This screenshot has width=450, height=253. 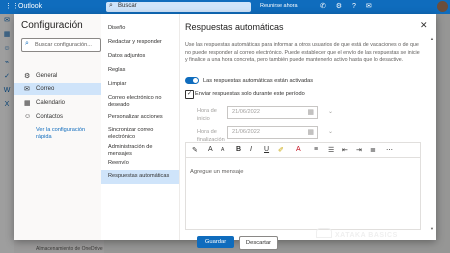 I want to click on nav-item-contacts: ☺ Contactos, so click(x=57, y=117).